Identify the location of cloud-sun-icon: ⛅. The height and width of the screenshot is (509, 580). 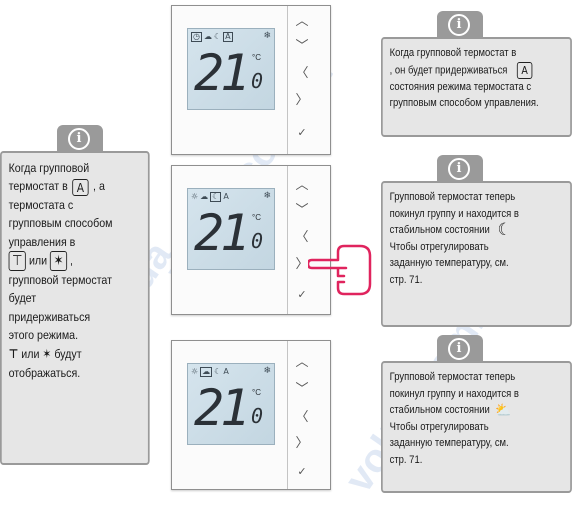
(503, 410).